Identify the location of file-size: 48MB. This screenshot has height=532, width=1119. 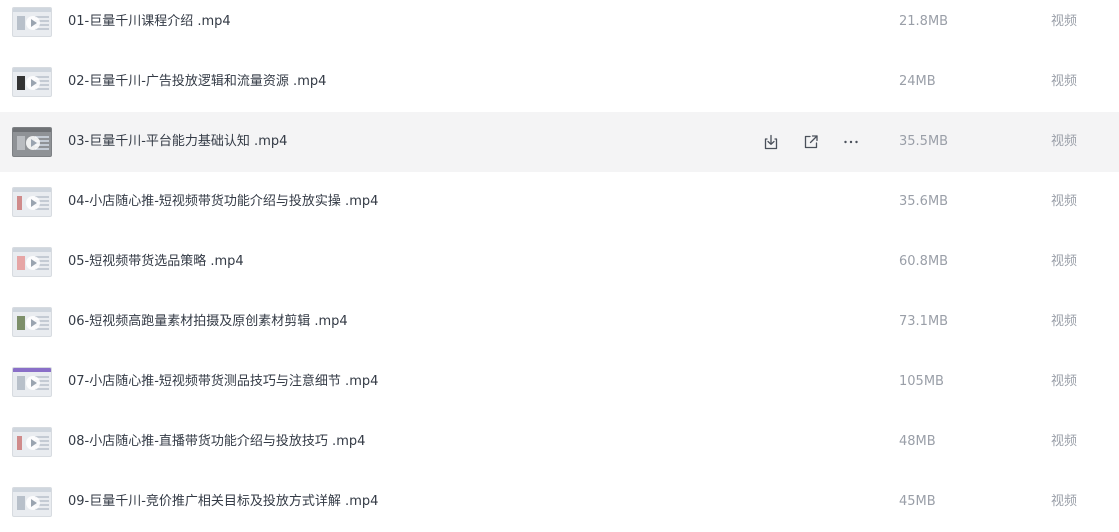
(917, 441).